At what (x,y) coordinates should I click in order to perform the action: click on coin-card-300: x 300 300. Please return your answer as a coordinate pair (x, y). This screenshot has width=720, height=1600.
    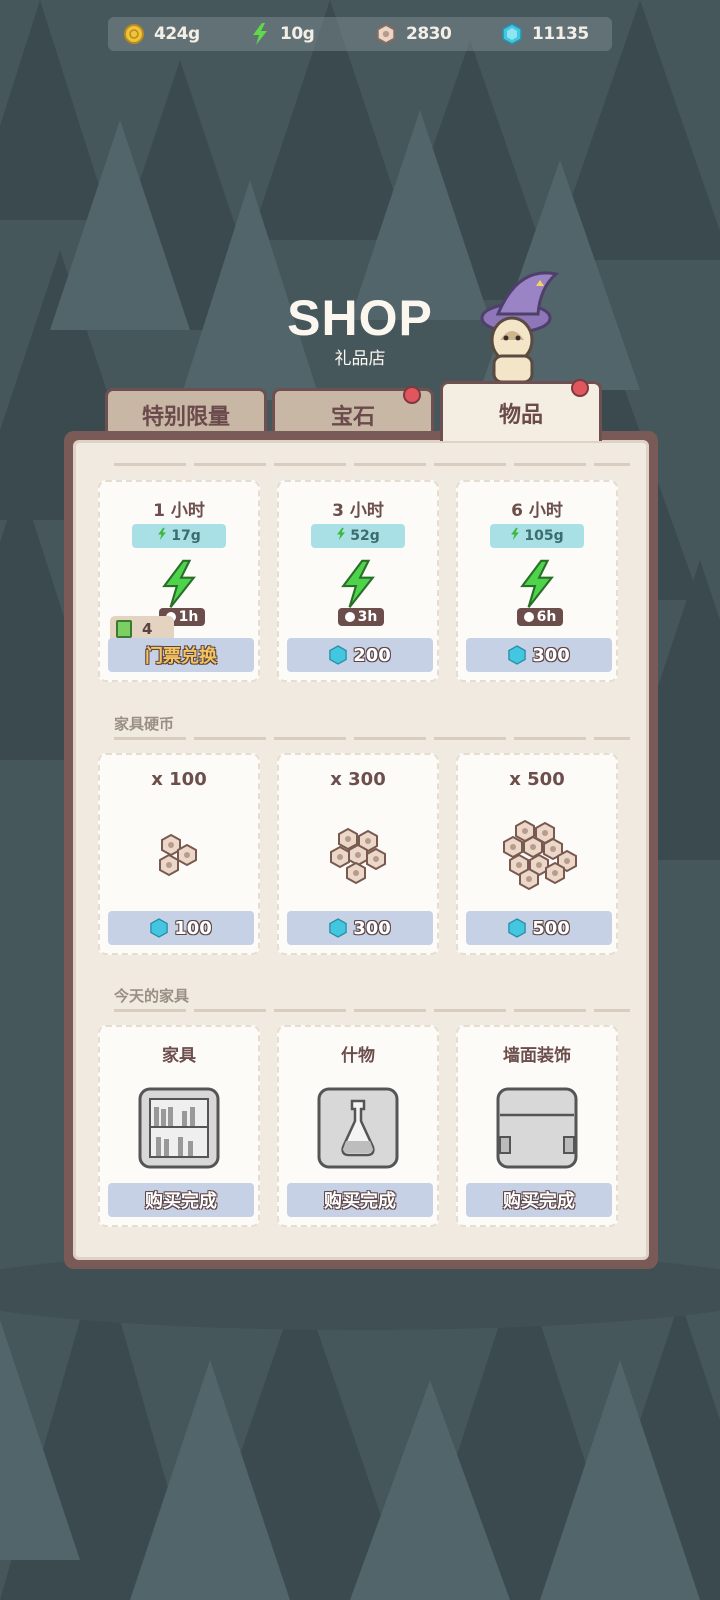
    Looking at the image, I should click on (358, 854).